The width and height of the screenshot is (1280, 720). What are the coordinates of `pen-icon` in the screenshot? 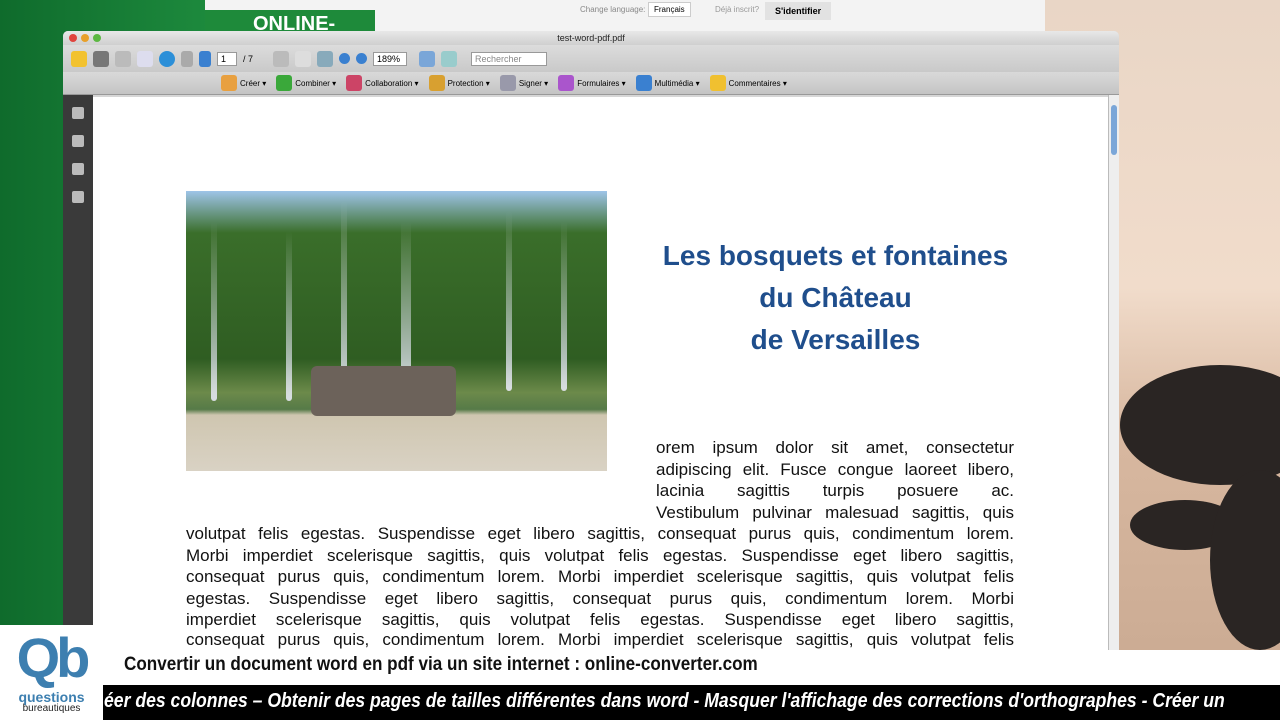 It's located at (507, 83).